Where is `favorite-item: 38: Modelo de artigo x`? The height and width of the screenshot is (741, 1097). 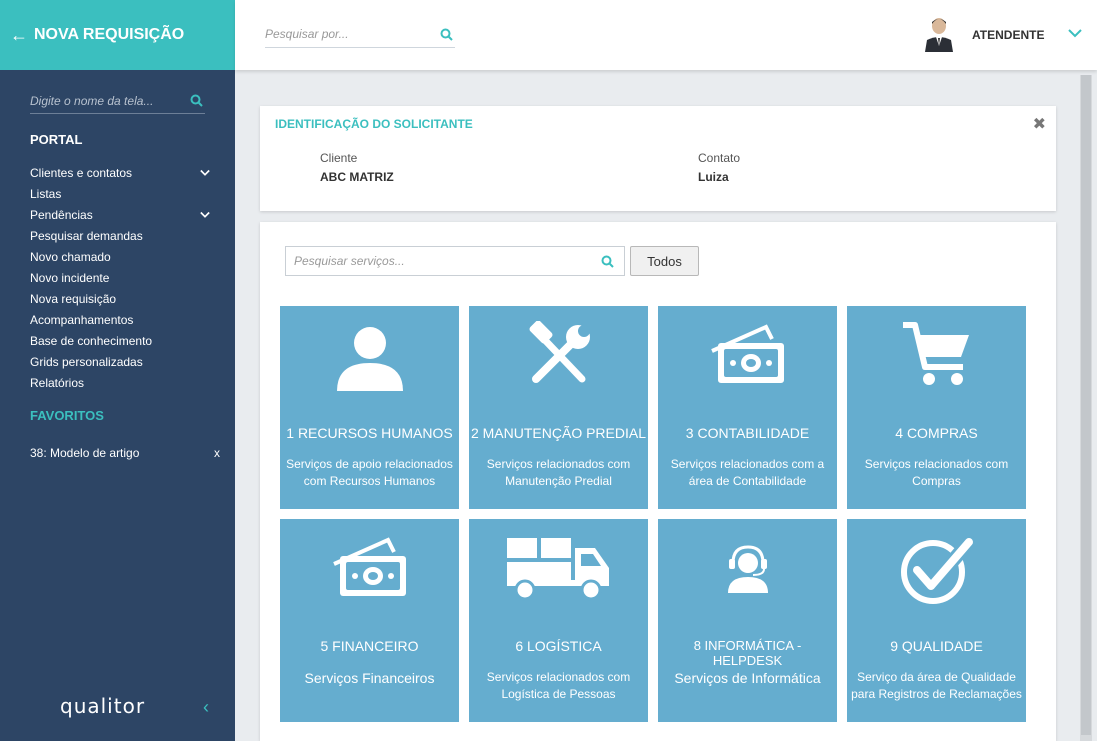 favorite-item: 38: Modelo de artigo x is located at coordinates (125, 453).